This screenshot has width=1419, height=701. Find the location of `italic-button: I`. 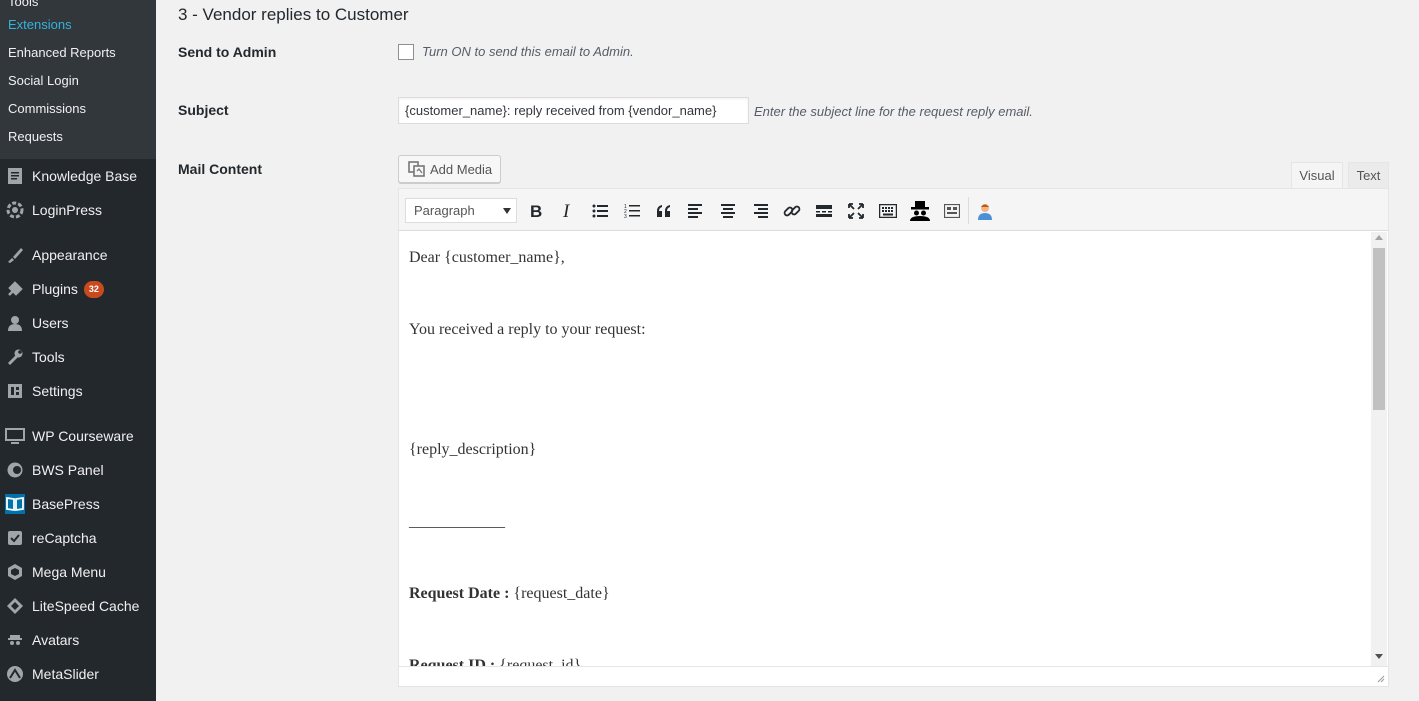

italic-button: I is located at coordinates (568, 211).